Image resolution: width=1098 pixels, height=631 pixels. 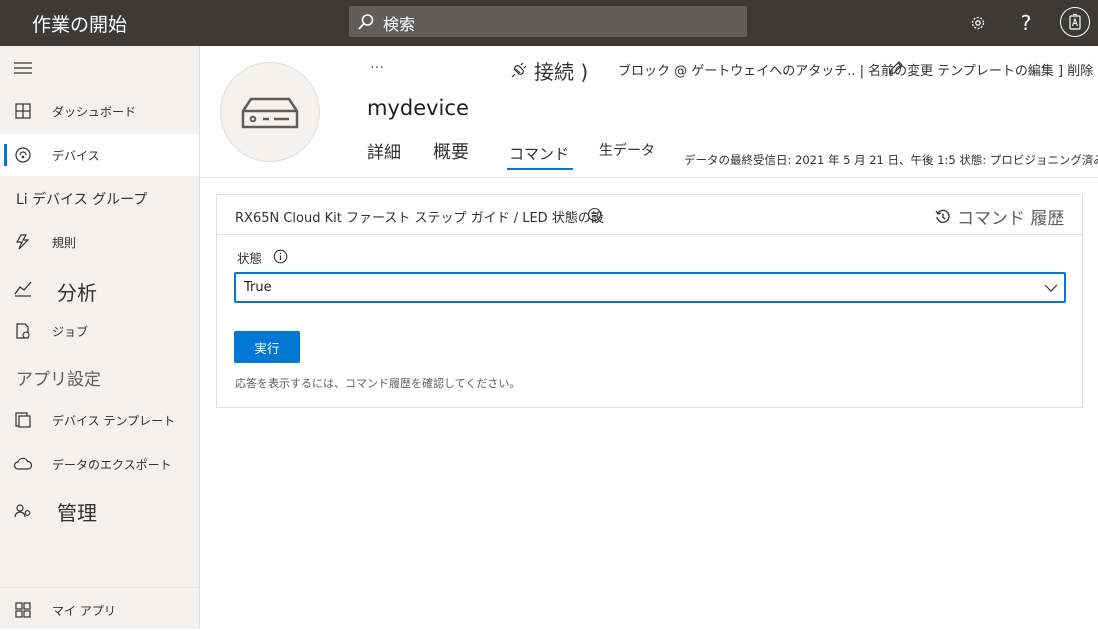 I want to click on sidebar-section-label: アプリ設定, so click(x=58, y=379).